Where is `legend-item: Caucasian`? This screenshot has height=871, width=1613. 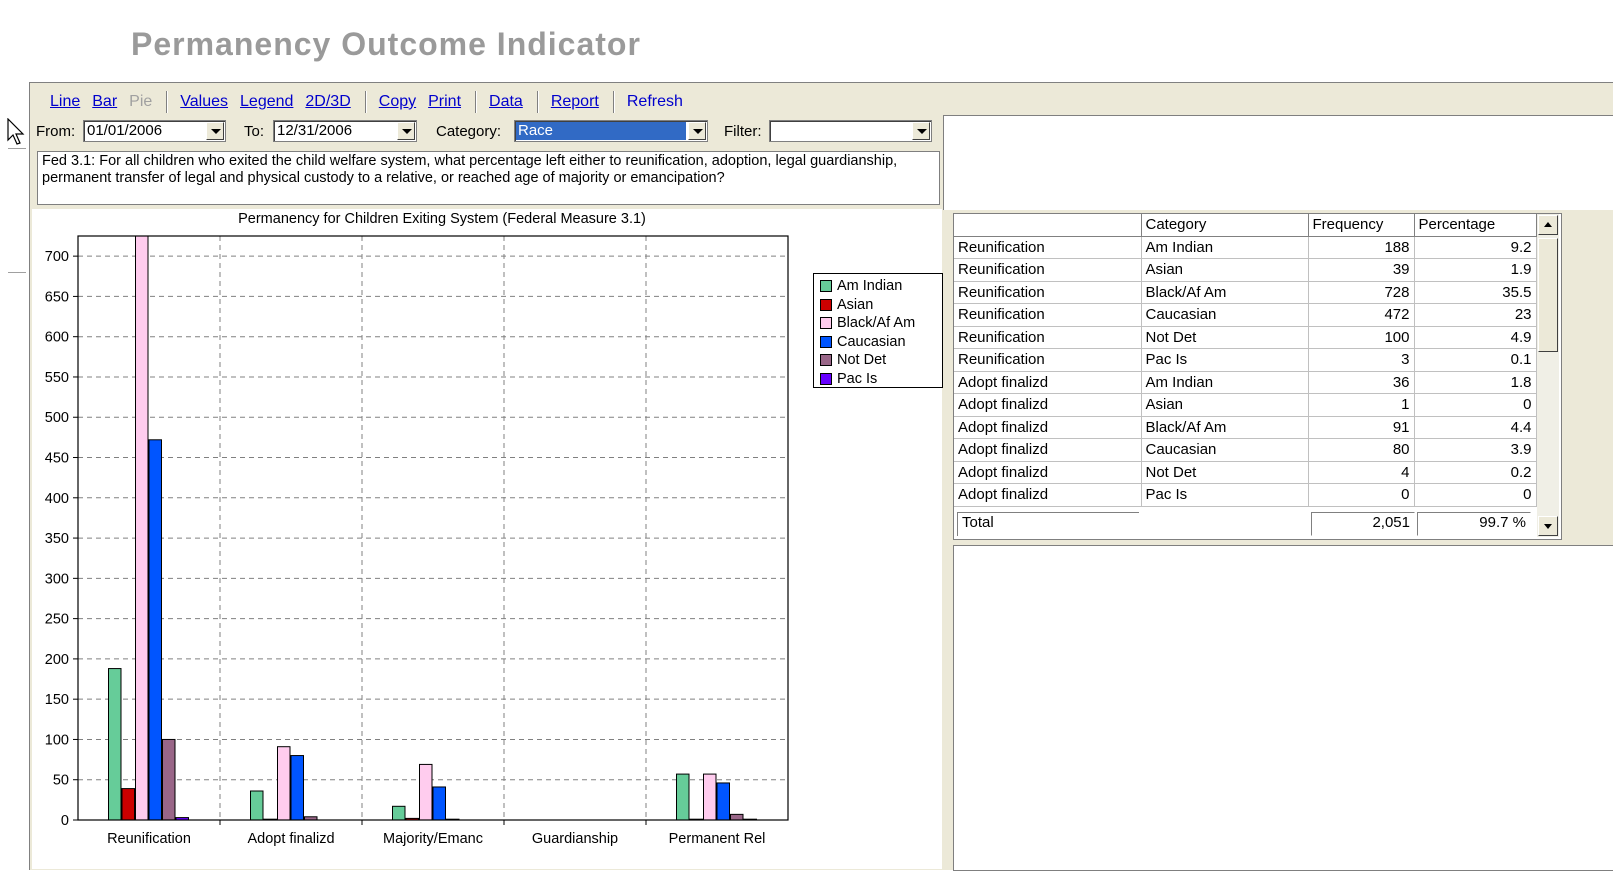 legend-item: Caucasian is located at coordinates (881, 342).